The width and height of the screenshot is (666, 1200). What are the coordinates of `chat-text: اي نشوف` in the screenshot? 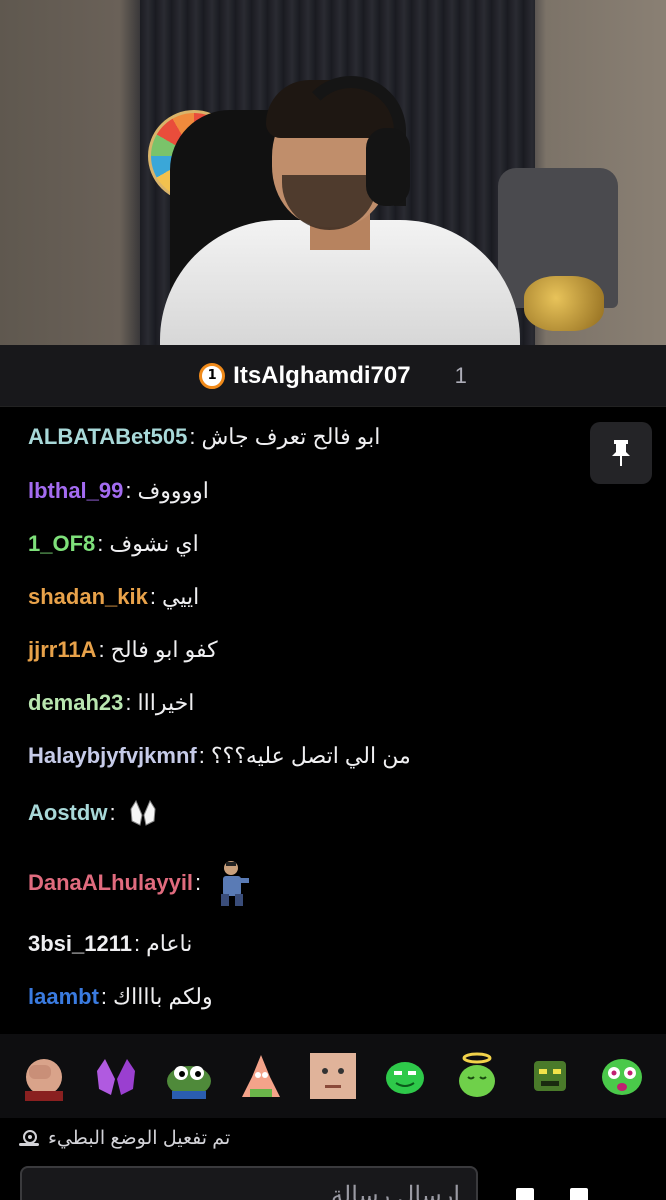 It's located at (154, 543).